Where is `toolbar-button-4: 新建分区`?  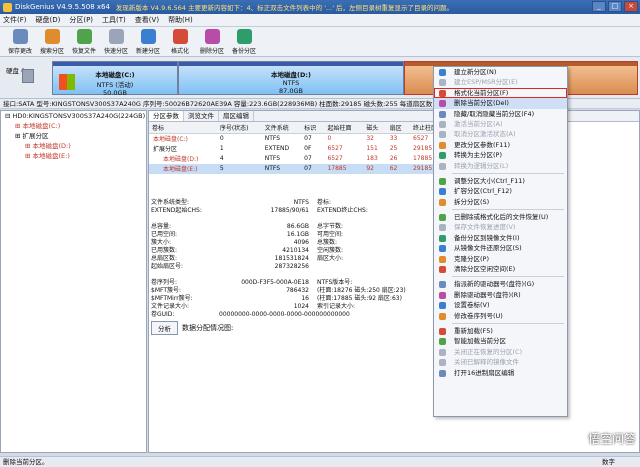
toolbar-button-4: 新建分区 is located at coordinates (148, 41).